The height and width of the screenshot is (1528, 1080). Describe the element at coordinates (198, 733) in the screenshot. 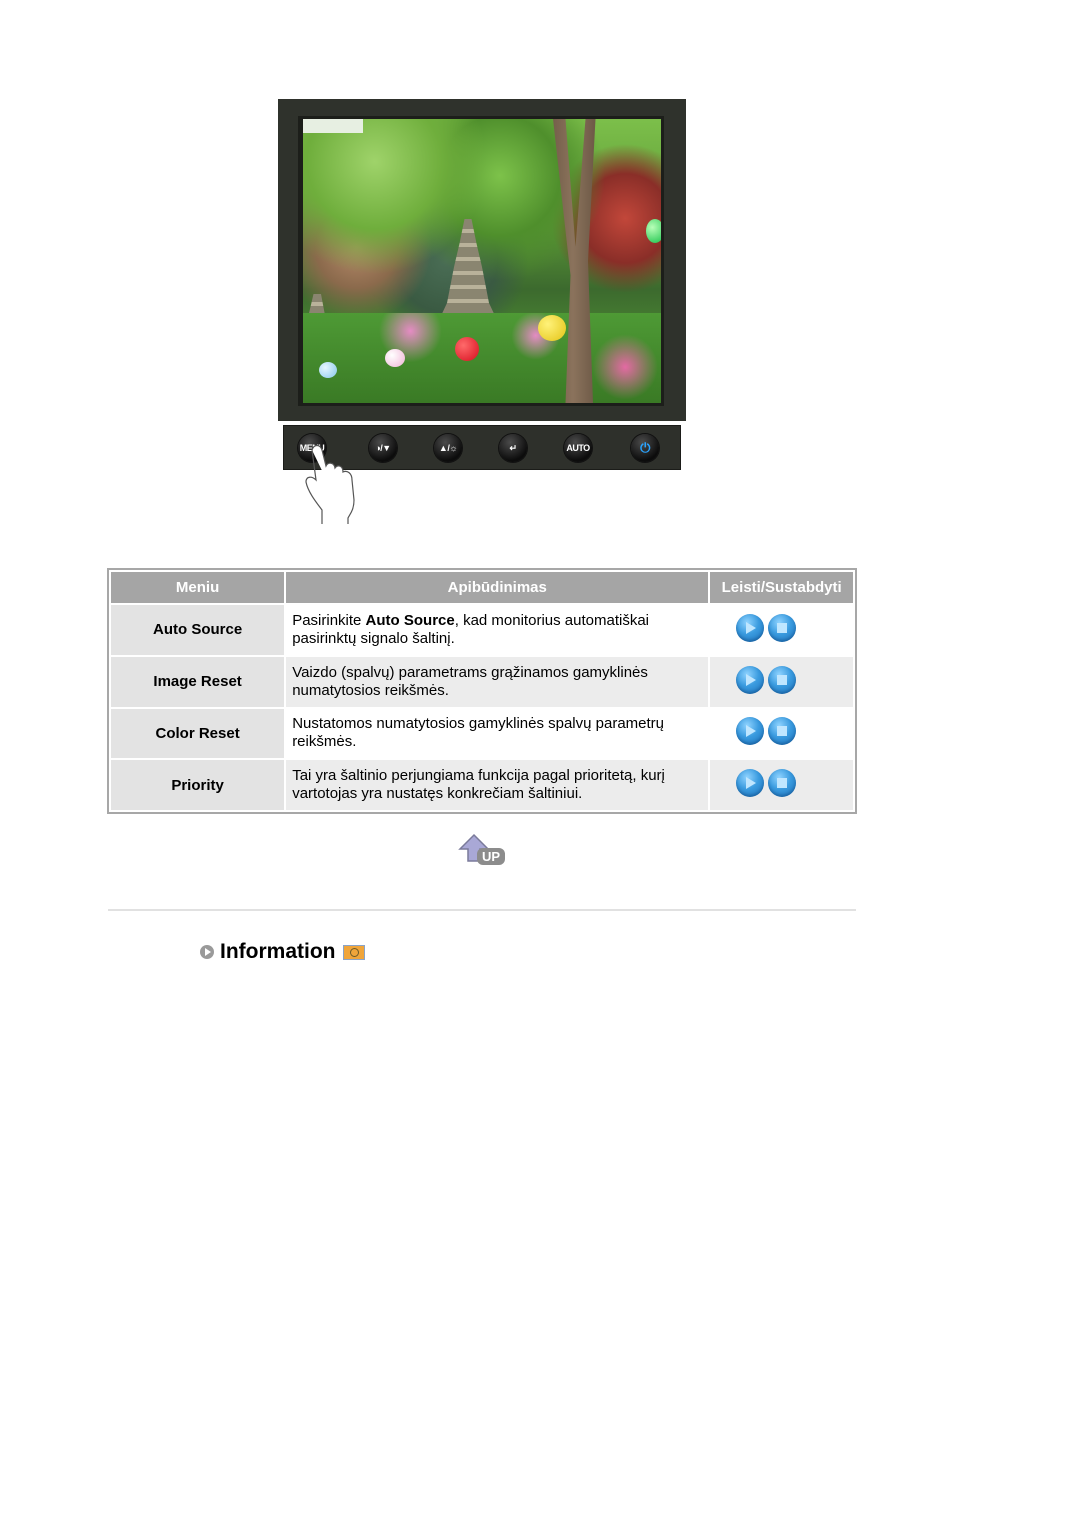

I see `row-name: Color Reset` at that location.